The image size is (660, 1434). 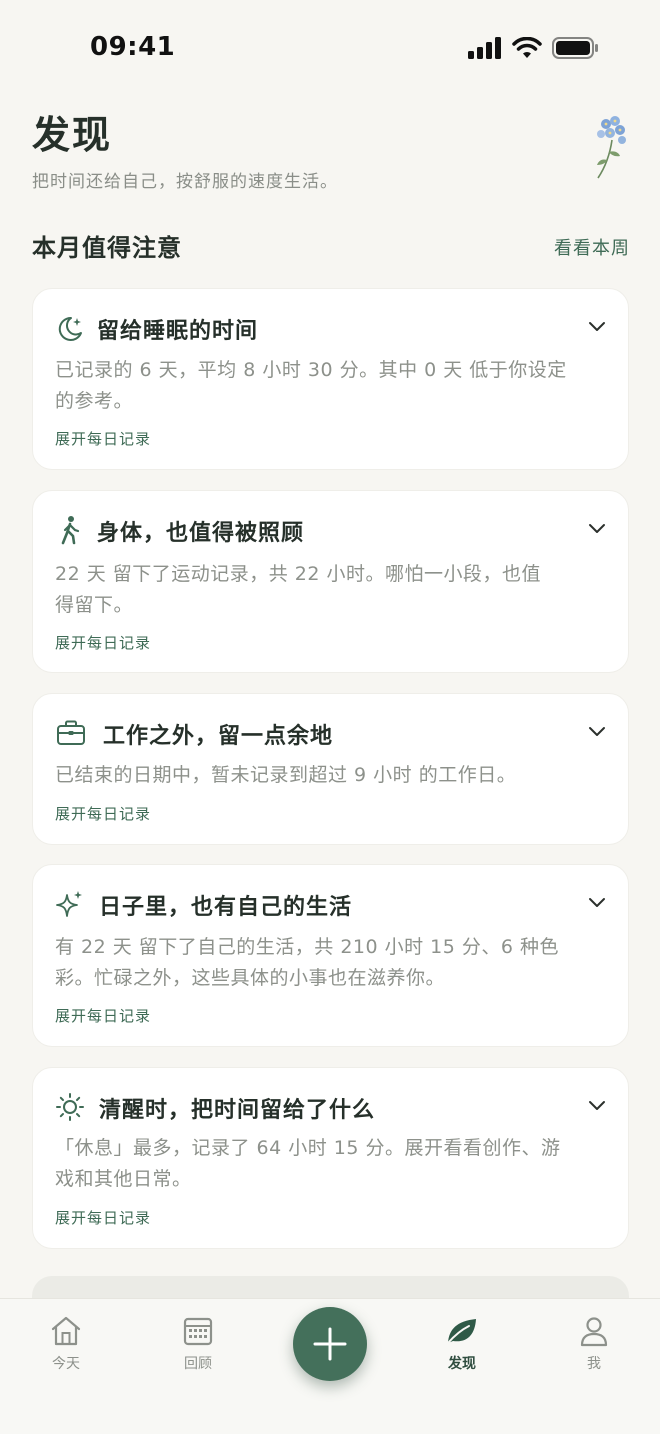 What do you see at coordinates (218, 736) in the screenshot?
I see `card-title: 工作之外，留一点余地` at bounding box center [218, 736].